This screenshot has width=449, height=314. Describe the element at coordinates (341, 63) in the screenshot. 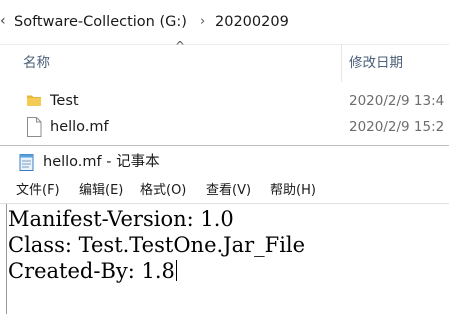

I see `column-divider` at that location.